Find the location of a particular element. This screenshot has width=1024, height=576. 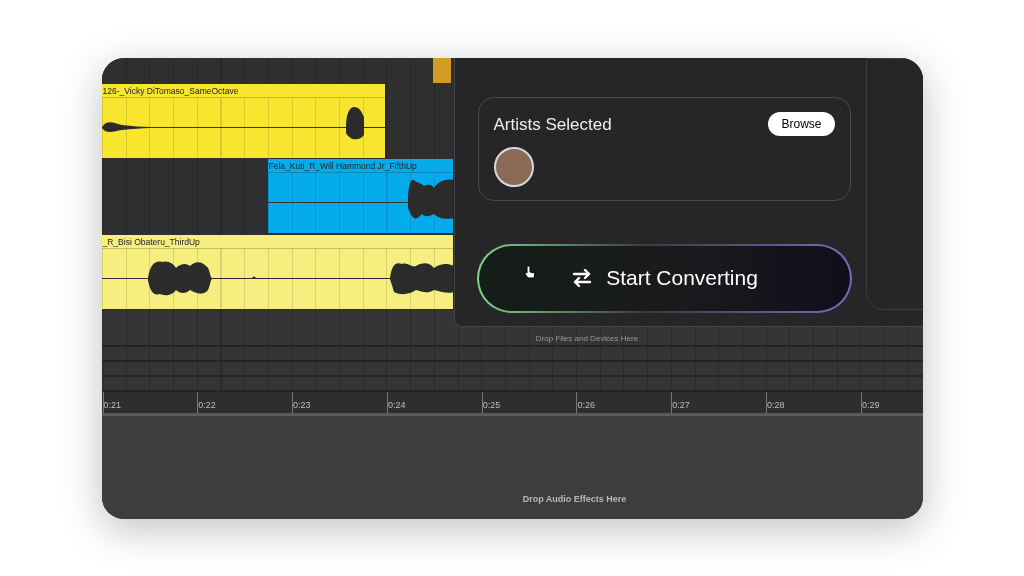

time-label: 0:29 is located at coordinates (870, 405).